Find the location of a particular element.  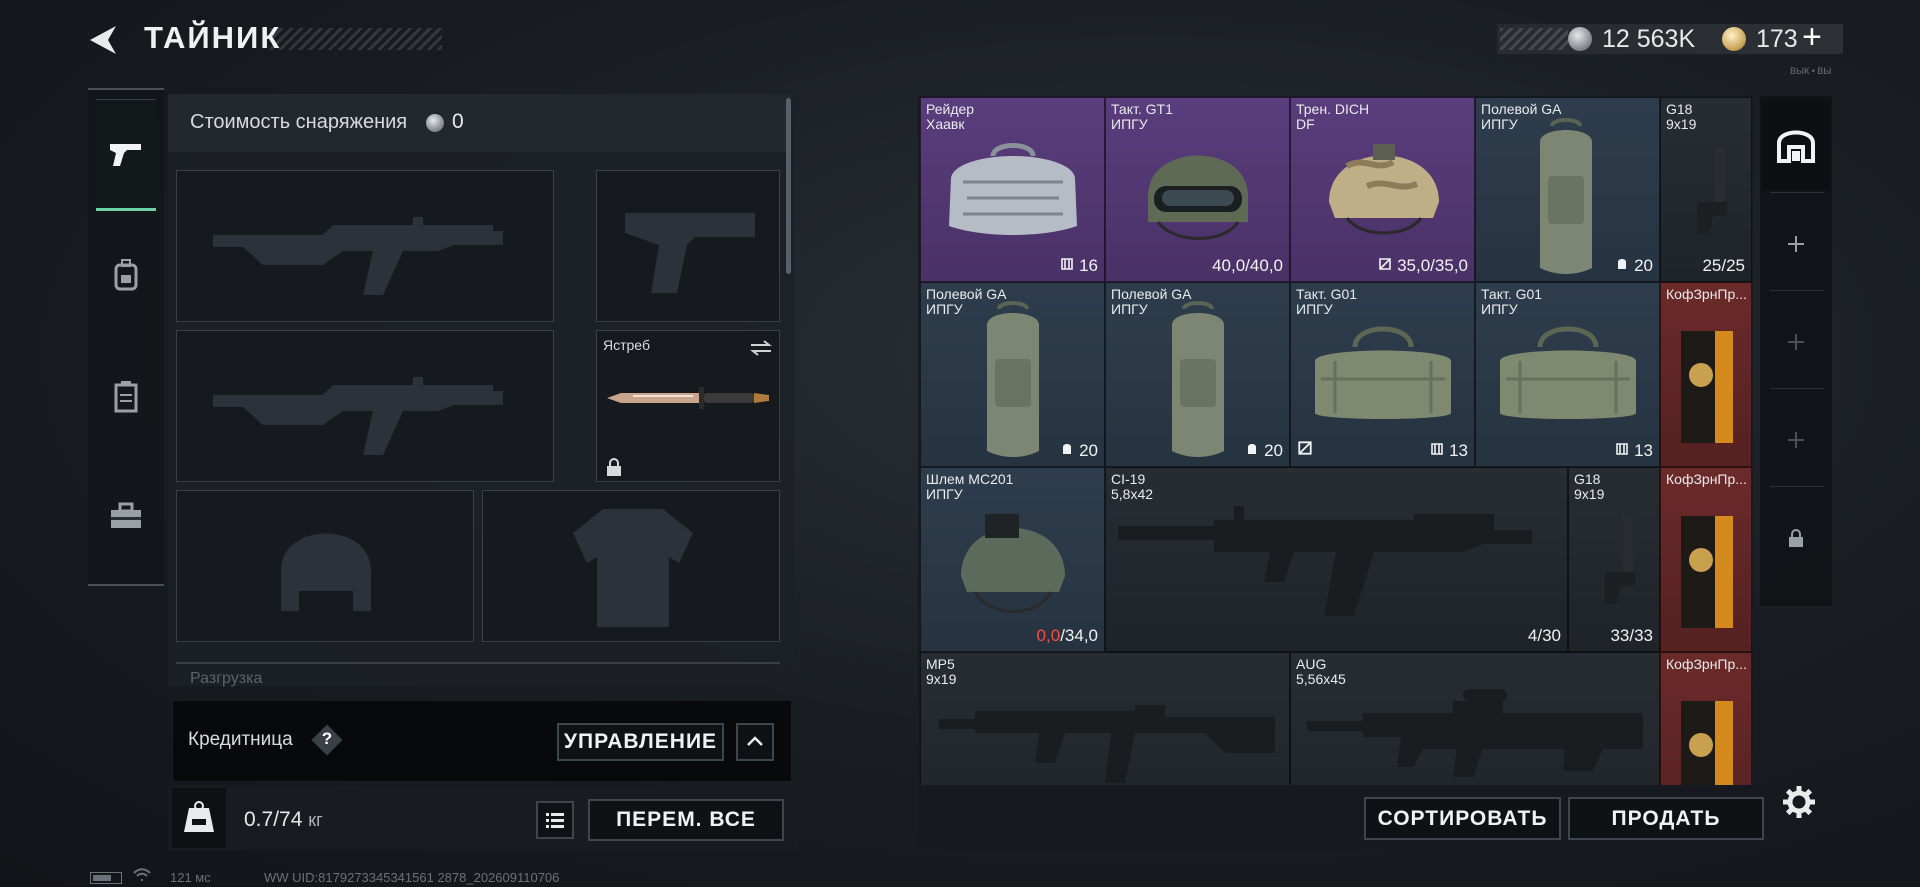

stash-item: G18 9x19 25/25 is located at coordinates (1706, 189).